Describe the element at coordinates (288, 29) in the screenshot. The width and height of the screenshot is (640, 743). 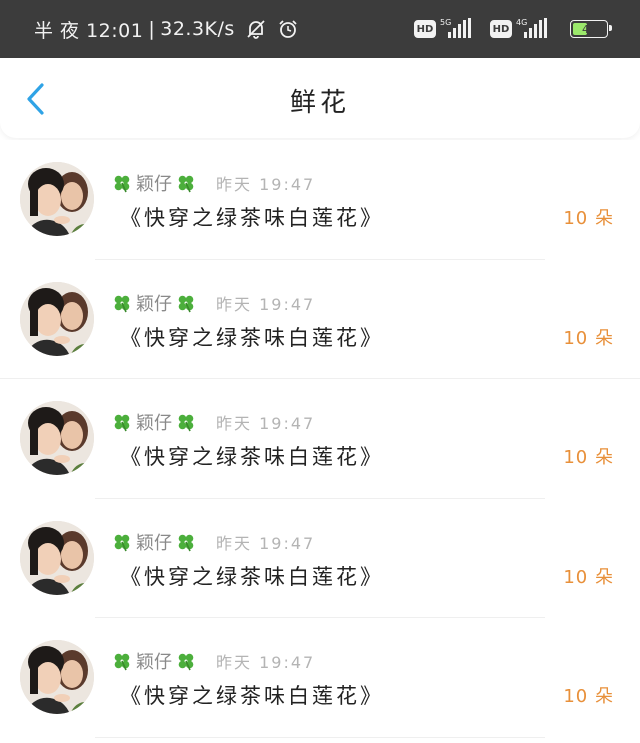
I see `alarm-icon` at that location.